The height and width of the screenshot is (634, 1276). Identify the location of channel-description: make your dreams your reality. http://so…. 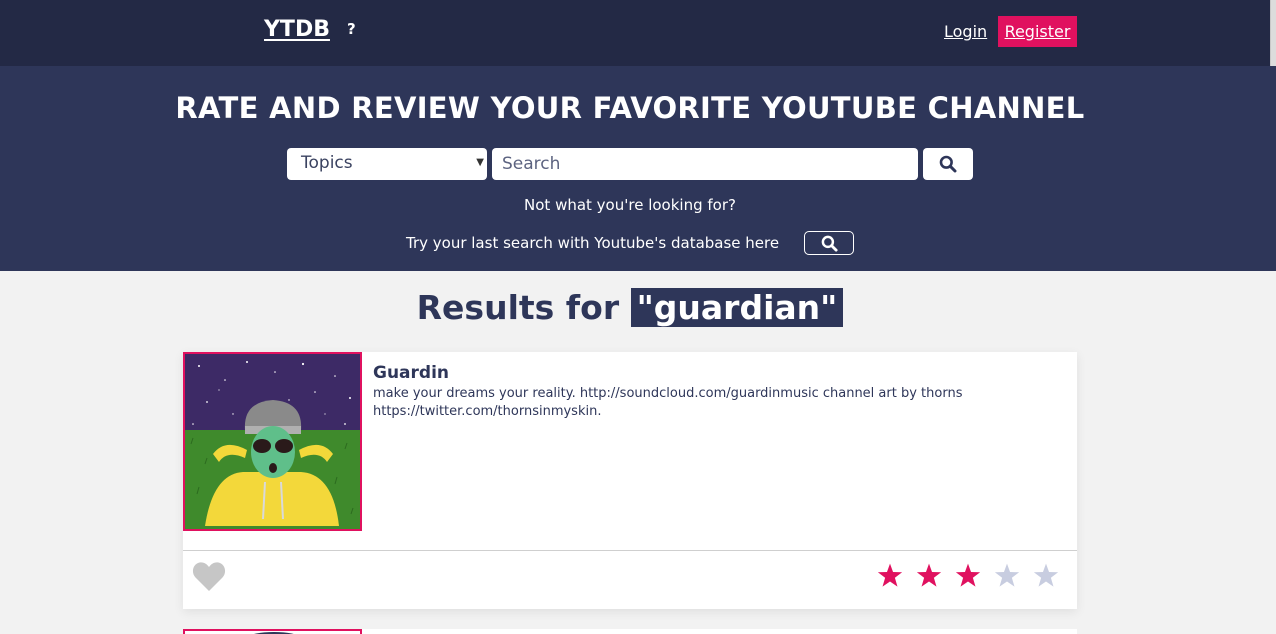
(668, 402).